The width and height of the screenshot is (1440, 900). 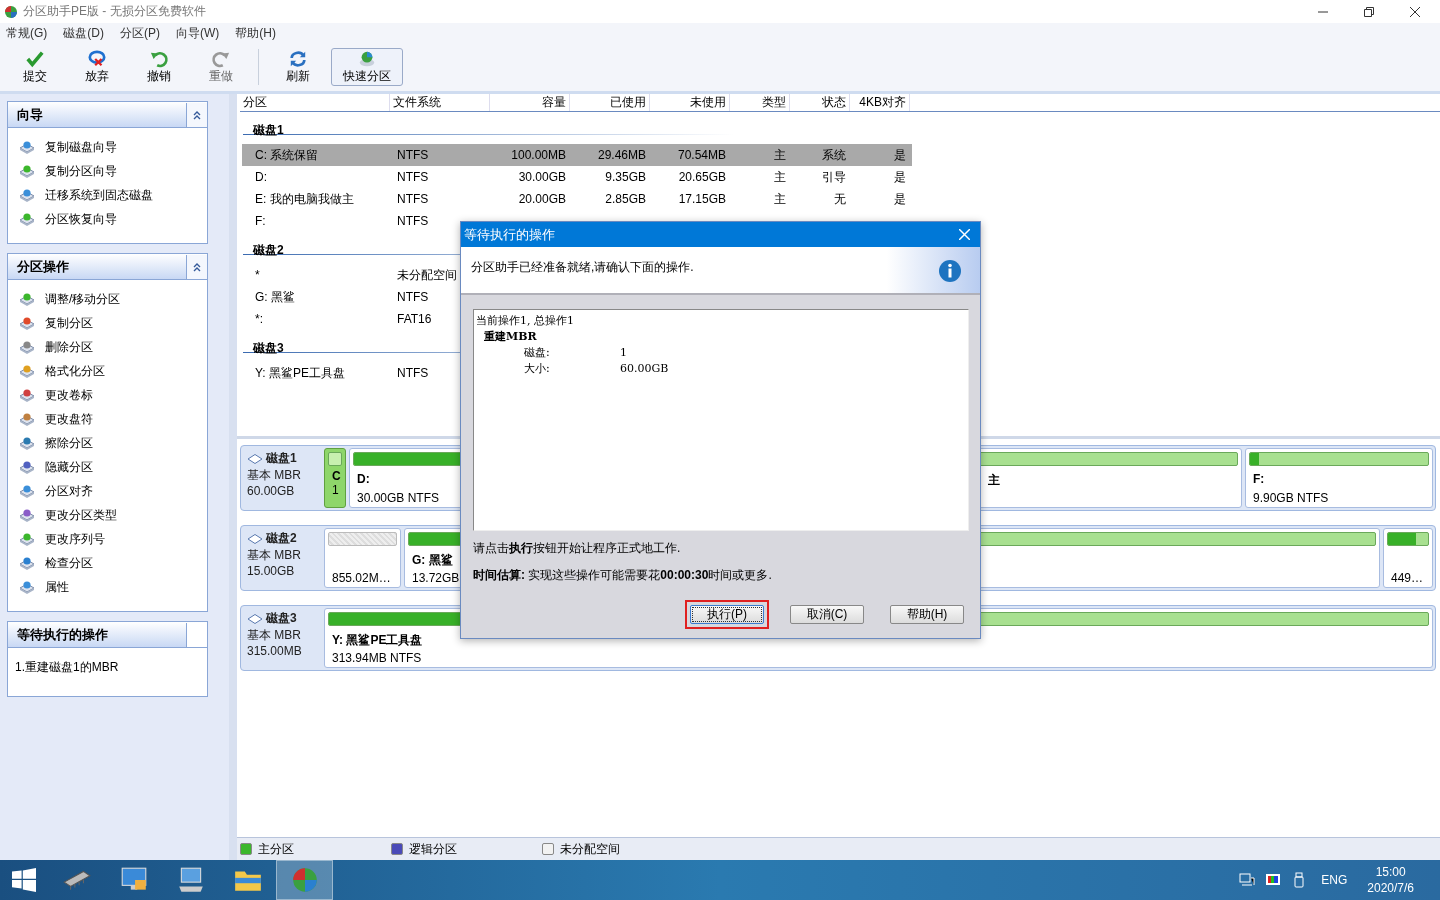 I want to click on partition-detail: 1, so click(x=335, y=490).